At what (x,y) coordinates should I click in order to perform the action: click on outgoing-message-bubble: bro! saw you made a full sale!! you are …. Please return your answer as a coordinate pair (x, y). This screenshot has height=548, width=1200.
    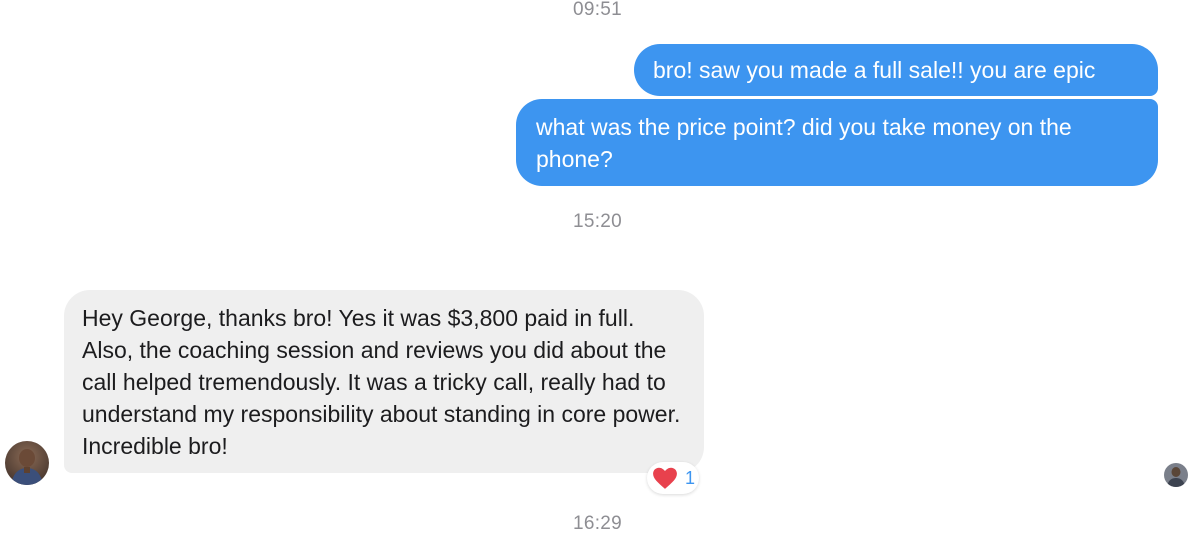
    Looking at the image, I should click on (896, 70).